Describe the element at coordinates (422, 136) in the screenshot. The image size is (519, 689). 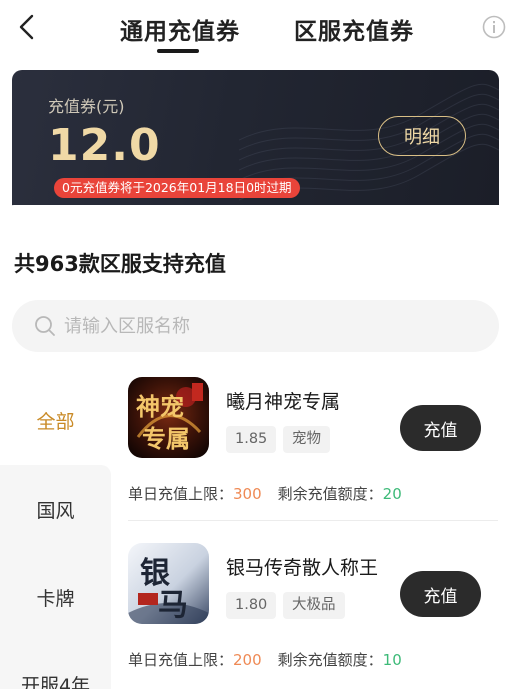
I see `detail-button: 明细` at that location.